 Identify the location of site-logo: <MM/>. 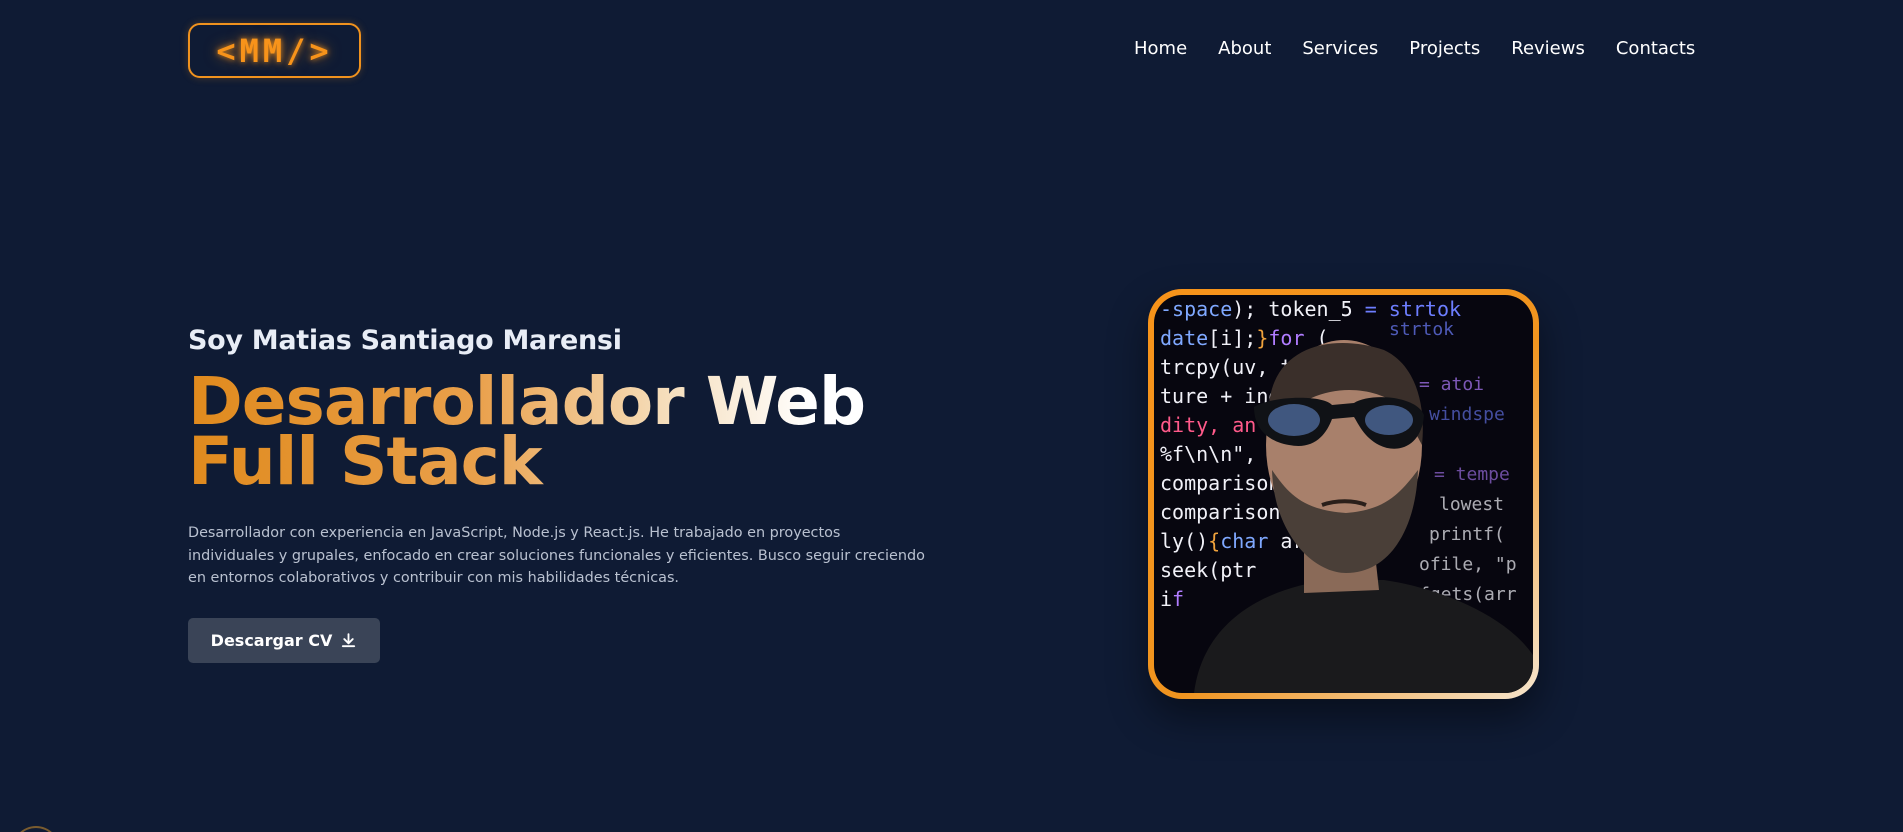
(274, 50).